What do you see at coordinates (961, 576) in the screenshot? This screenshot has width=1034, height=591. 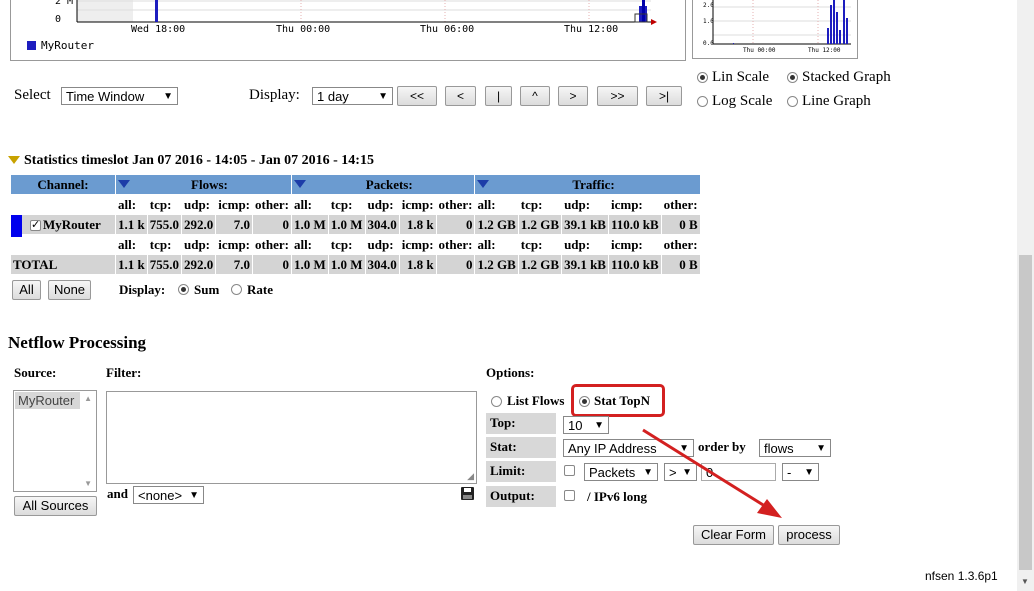 I see `version-label: nfsen 1.3.6p1` at bounding box center [961, 576].